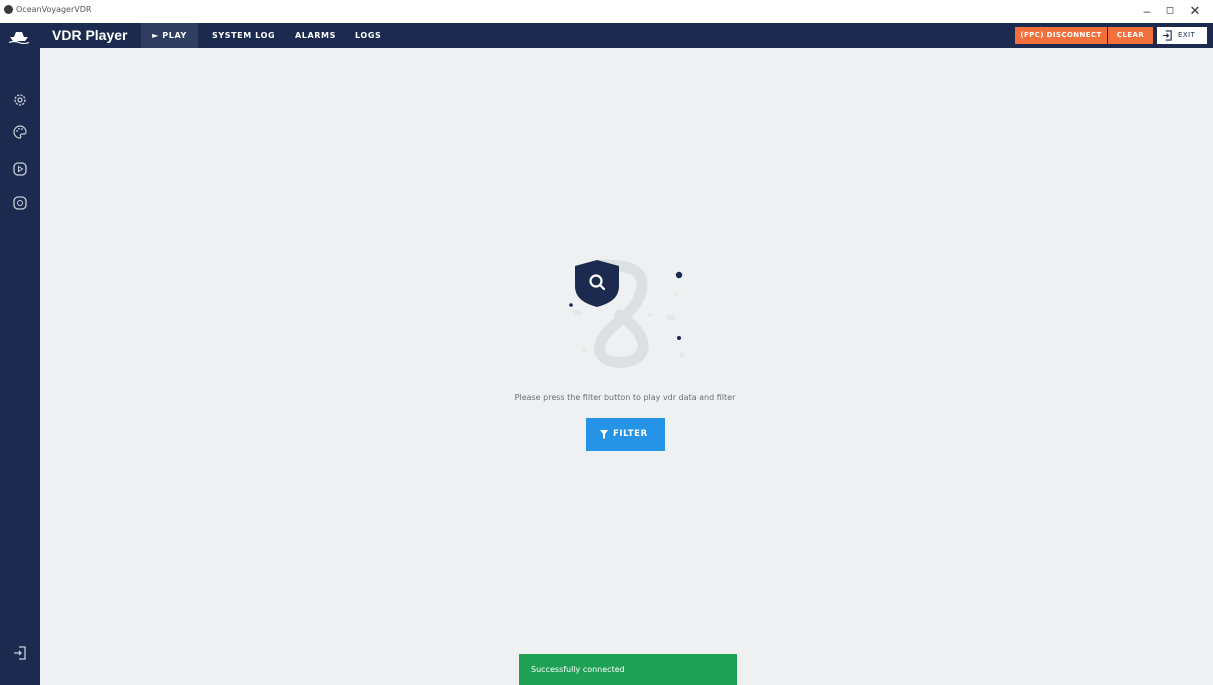 This screenshot has width=1213, height=685. What do you see at coordinates (8, 9) in the screenshot?
I see `app-window-icon` at bounding box center [8, 9].